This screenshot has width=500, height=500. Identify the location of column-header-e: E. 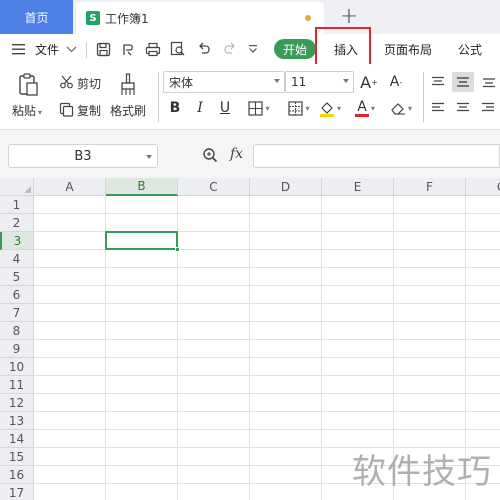
(358, 187).